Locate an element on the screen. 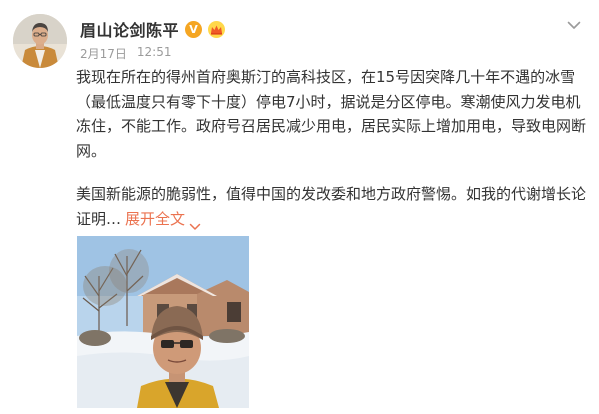  post-header: 眉山论剑陈平 V is located at coordinates (153, 29).